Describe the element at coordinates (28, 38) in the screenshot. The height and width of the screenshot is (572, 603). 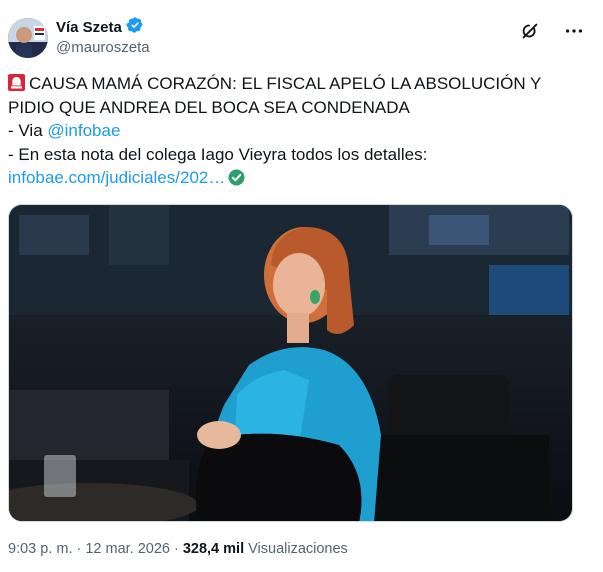
I see `avatar` at that location.